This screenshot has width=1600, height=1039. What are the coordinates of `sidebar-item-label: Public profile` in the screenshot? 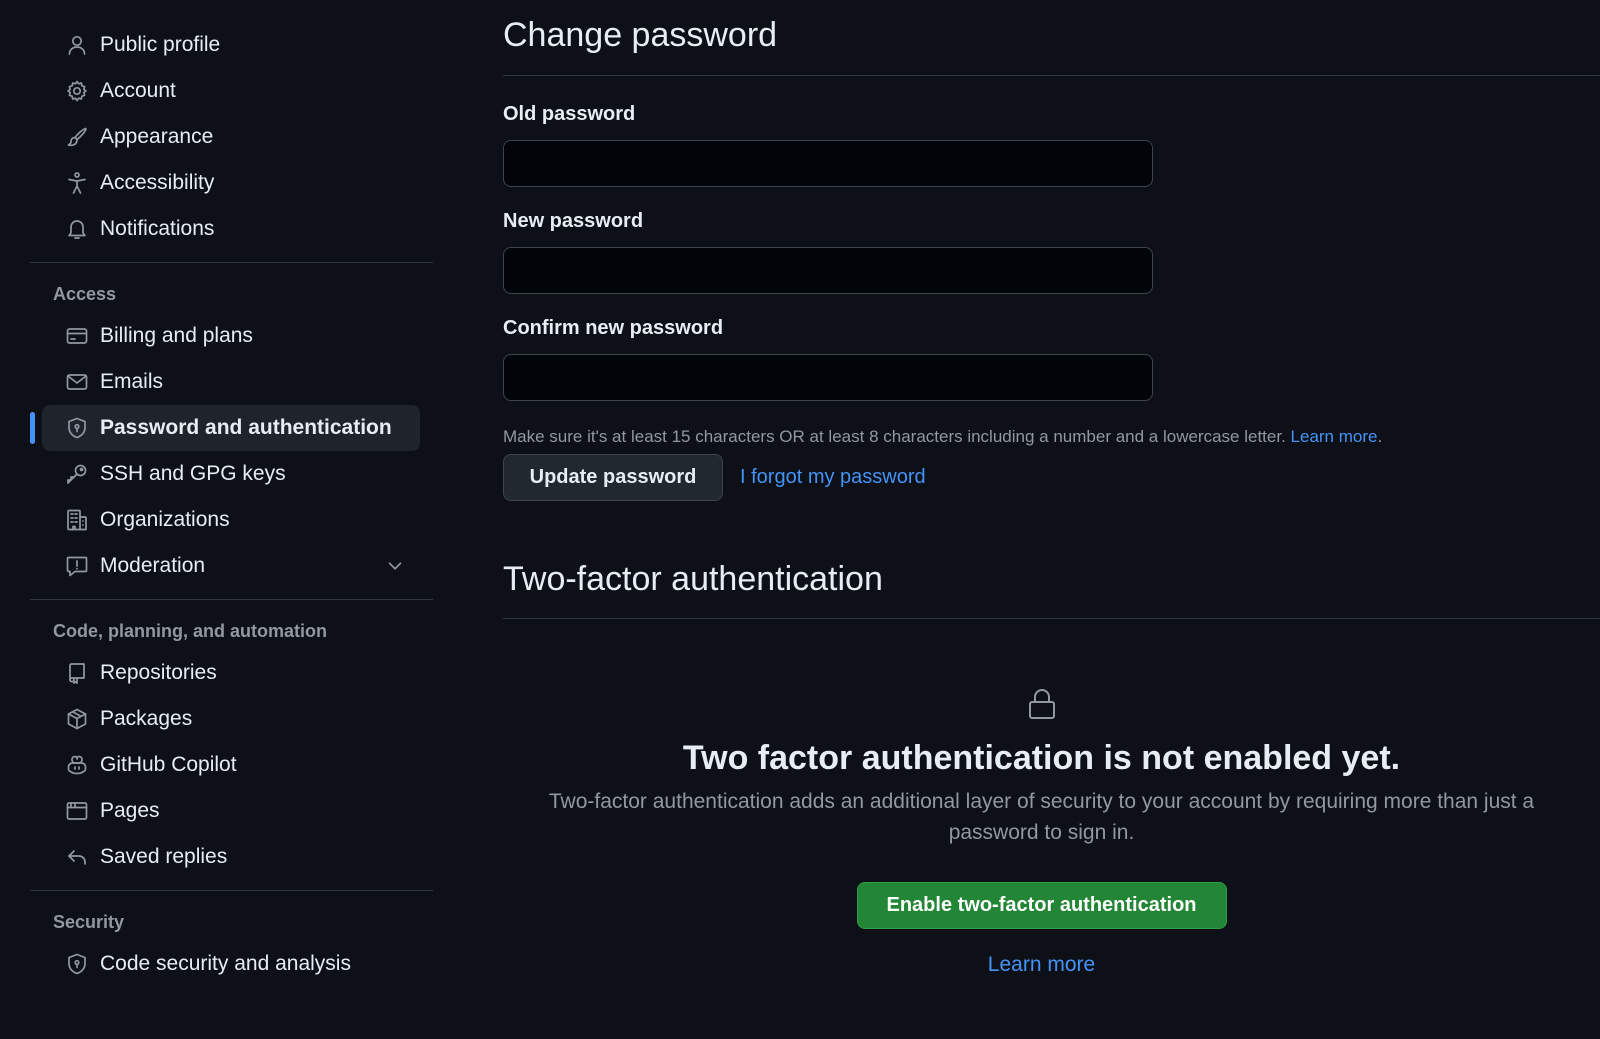 It's located at (160, 44).